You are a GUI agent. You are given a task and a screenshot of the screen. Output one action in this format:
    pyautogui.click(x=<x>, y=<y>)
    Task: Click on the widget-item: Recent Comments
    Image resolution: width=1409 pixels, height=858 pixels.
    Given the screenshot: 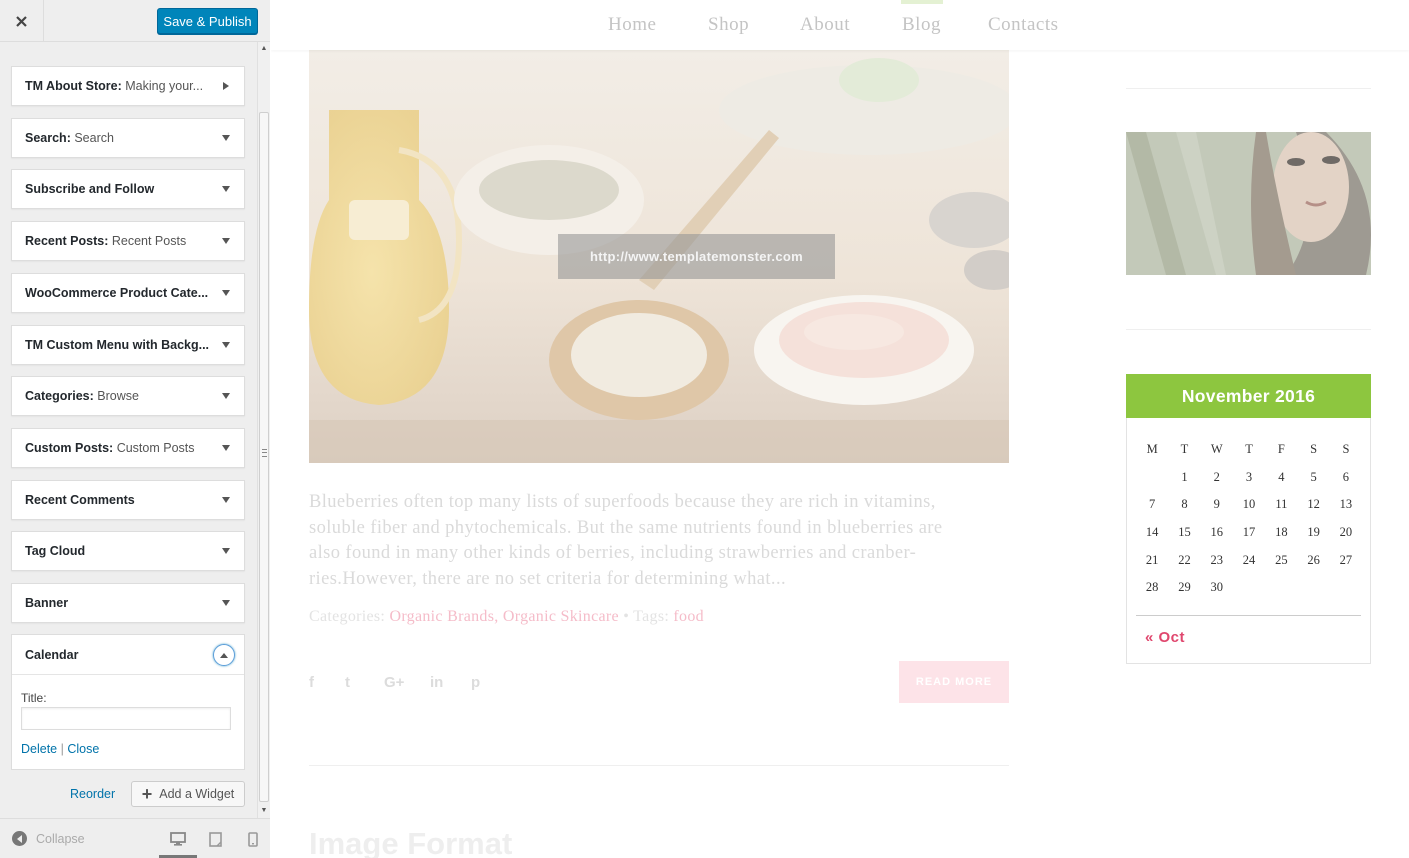 What is the action you would take?
    pyautogui.click(x=128, y=499)
    